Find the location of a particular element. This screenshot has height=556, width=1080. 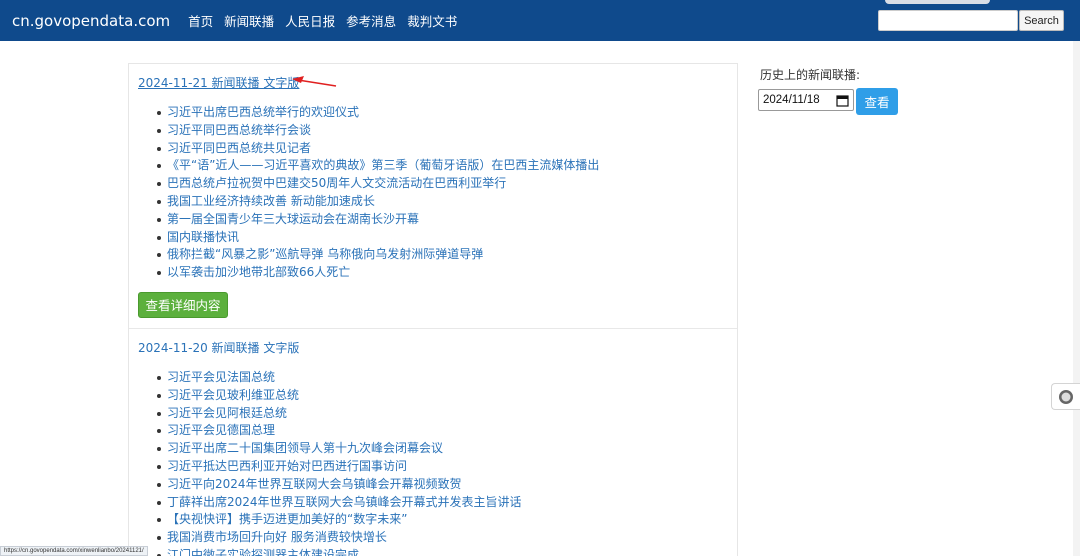

news-item: 《平“语”近人——习近平喜欢的典故》第三季（葡萄牙语版）在巴西主流媒体播出 is located at coordinates (378, 166).